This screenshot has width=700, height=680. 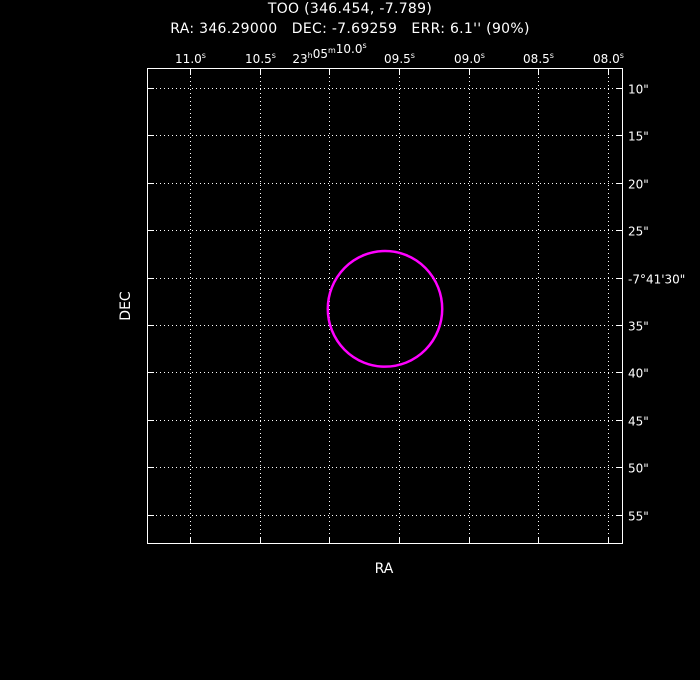 What do you see at coordinates (608, 58) in the screenshot?
I see `x-tick-label: 08.0s` at bounding box center [608, 58].